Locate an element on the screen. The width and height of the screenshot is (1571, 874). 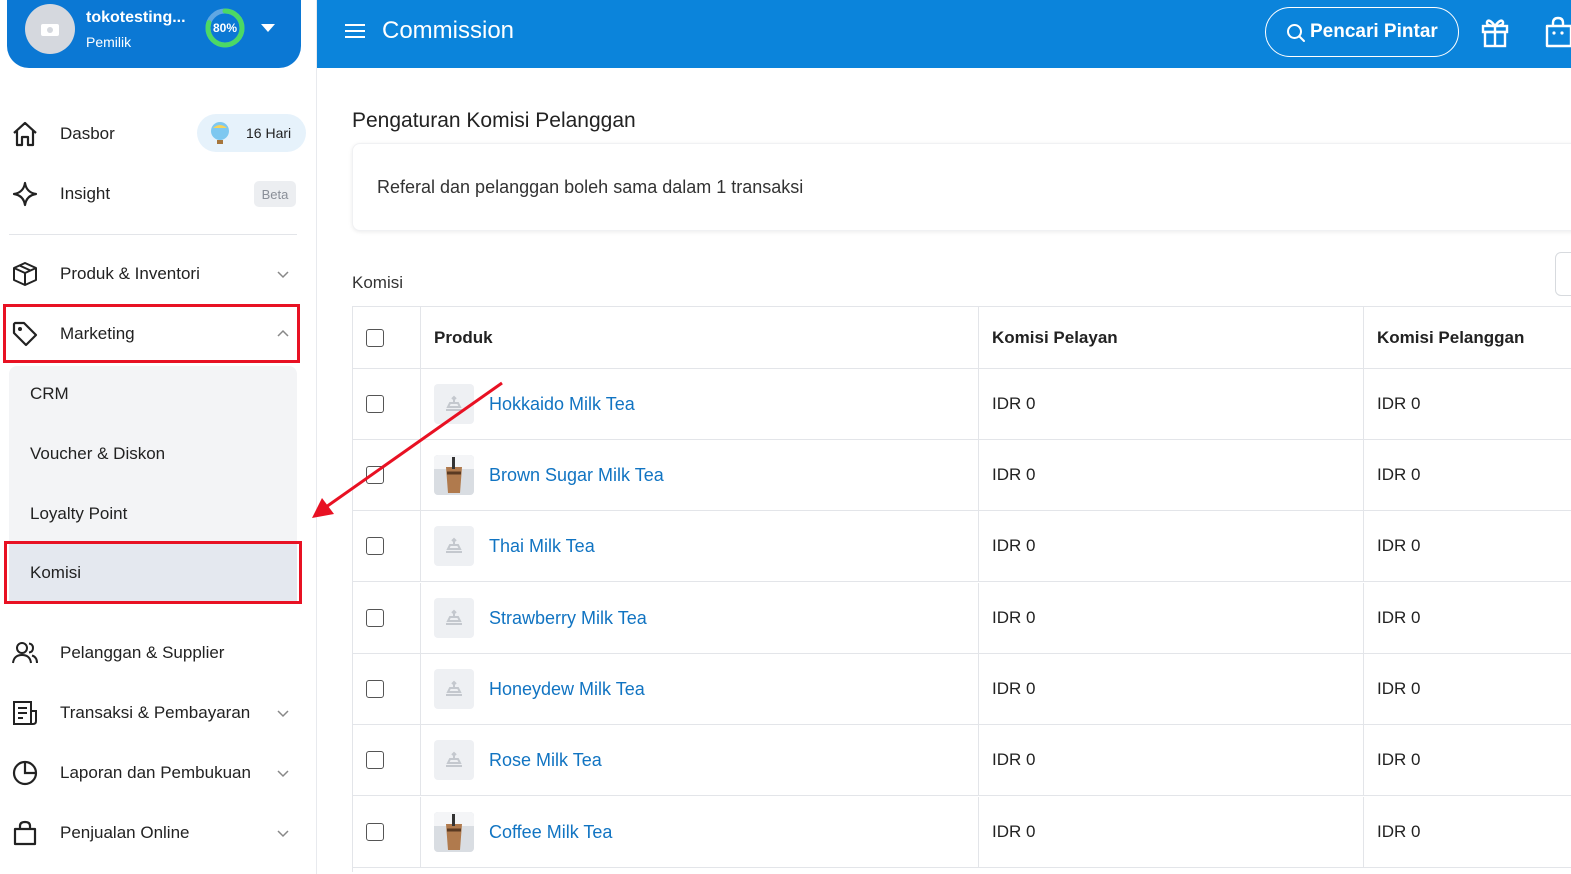
store-role: Pemilik is located at coordinates (109, 42).